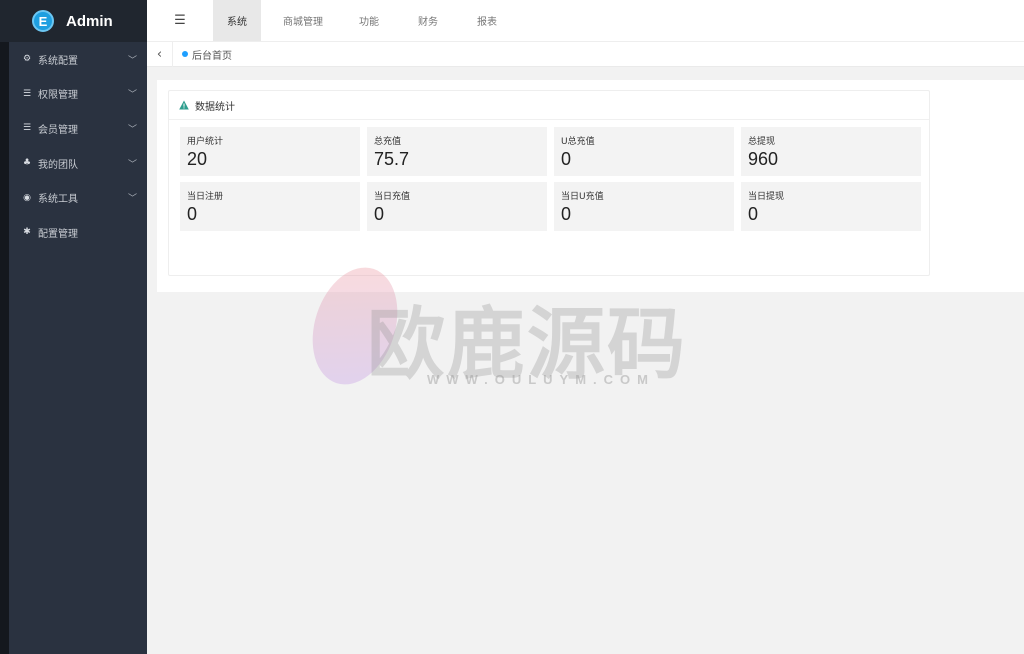  What do you see at coordinates (428, 20) in the screenshot?
I see `tab-finance: 财务` at bounding box center [428, 20].